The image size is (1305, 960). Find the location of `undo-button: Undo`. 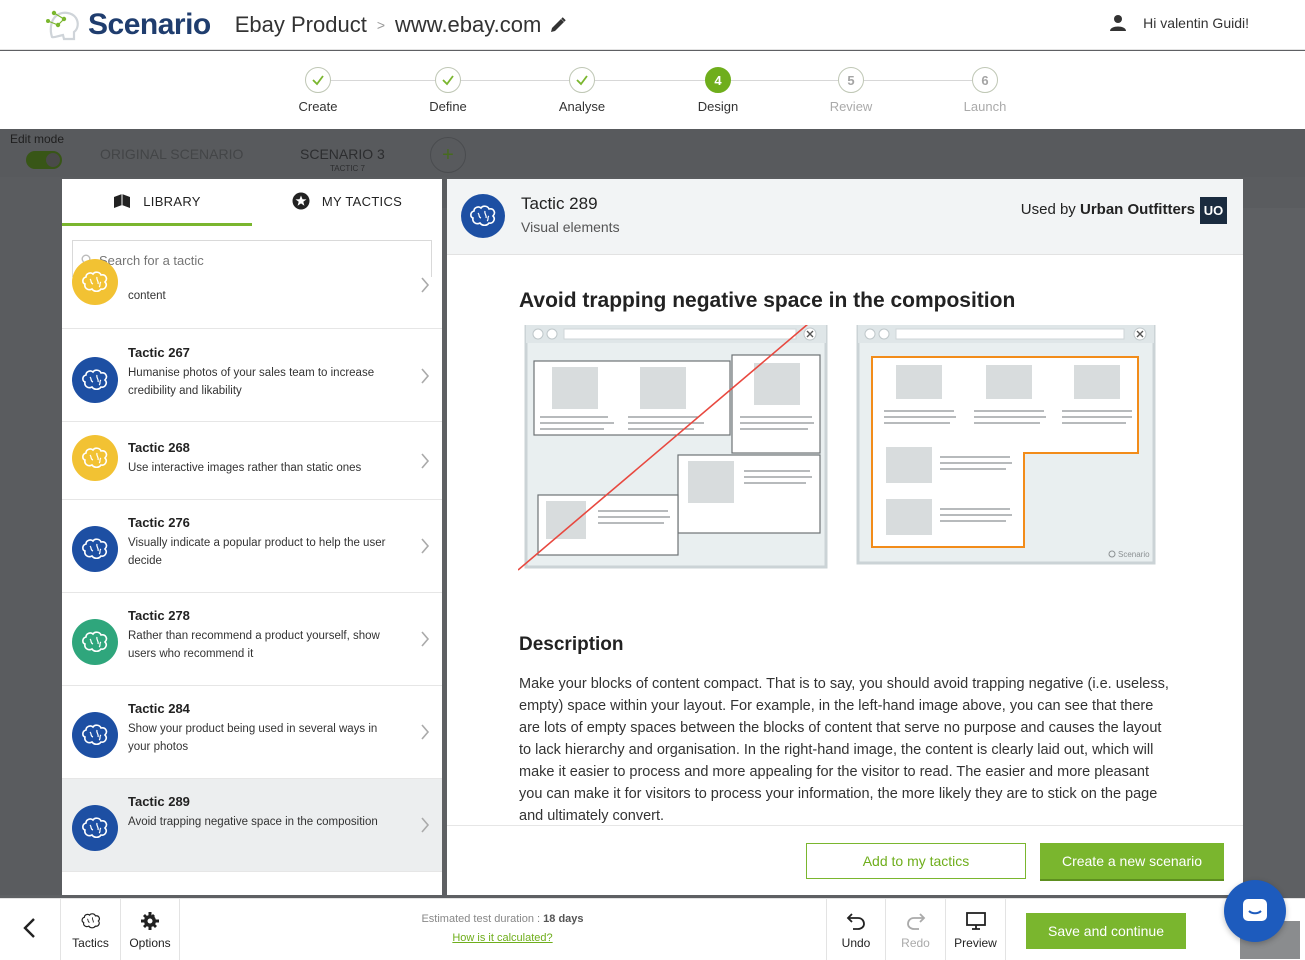

undo-button: Undo is located at coordinates (856, 929).